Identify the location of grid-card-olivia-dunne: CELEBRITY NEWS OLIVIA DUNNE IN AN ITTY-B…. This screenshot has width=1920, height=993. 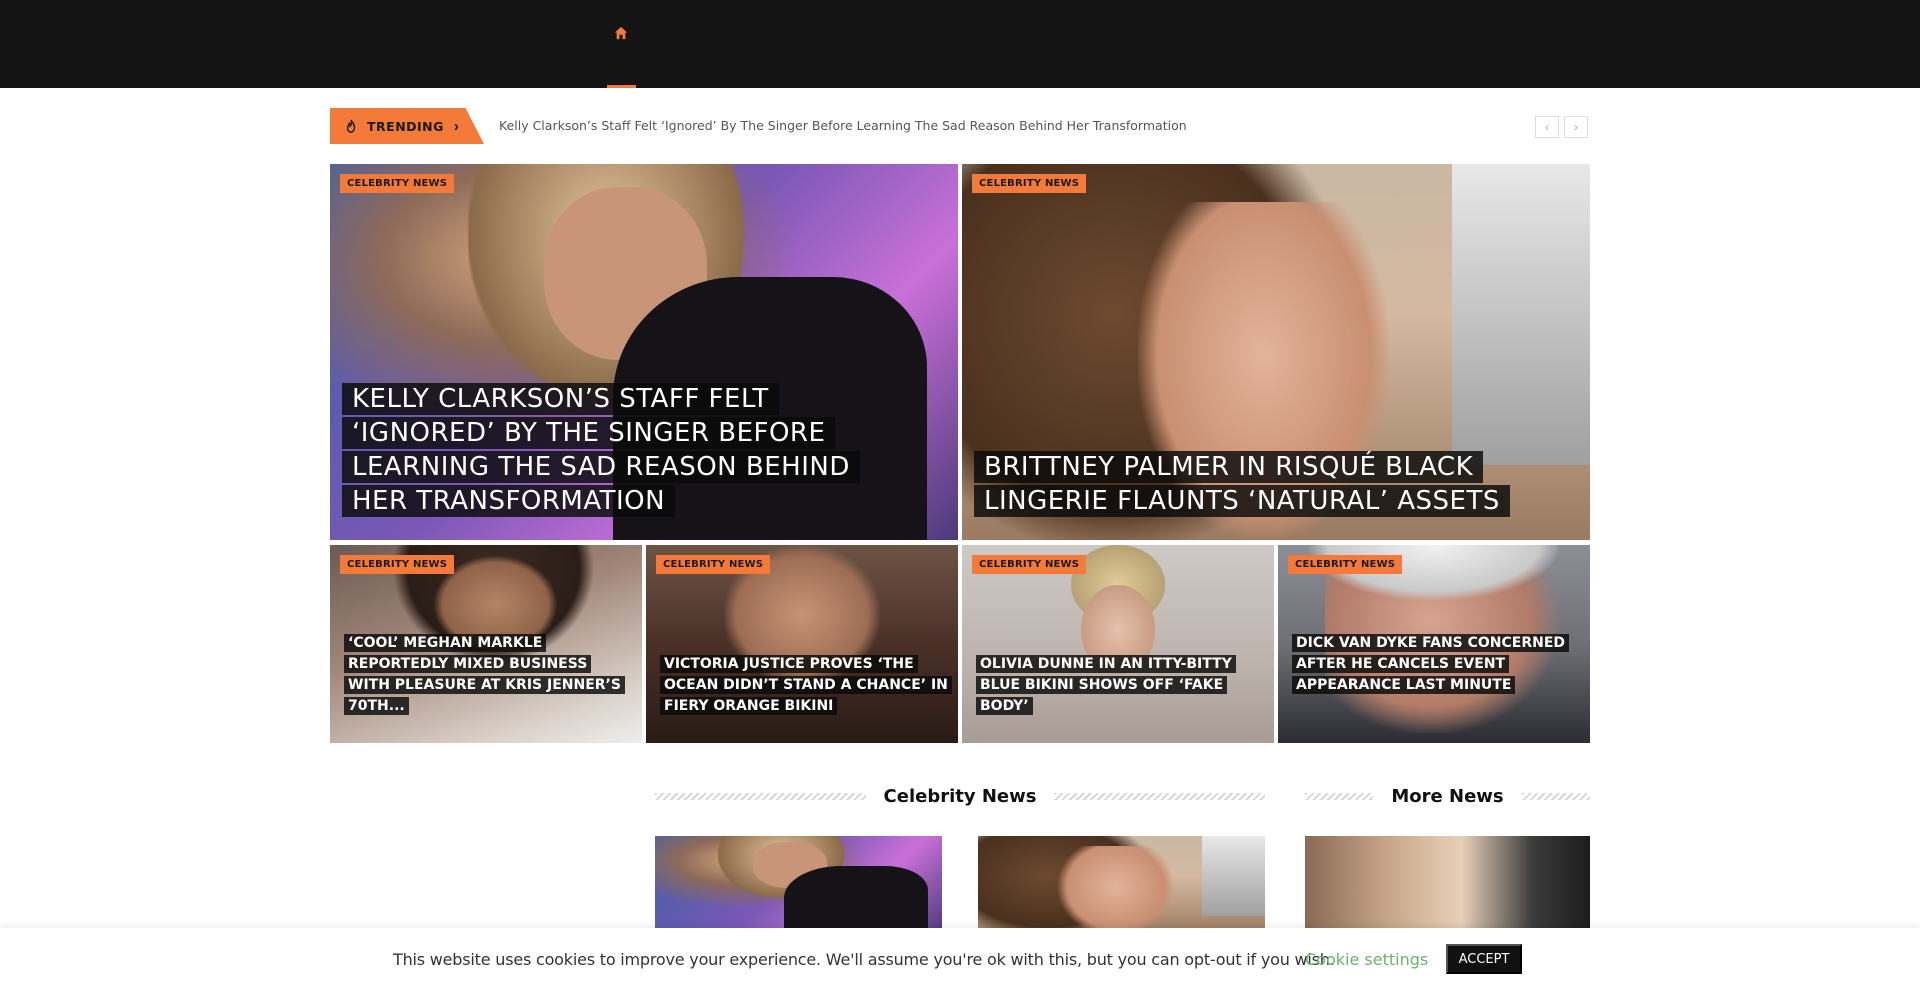
(1118, 644).